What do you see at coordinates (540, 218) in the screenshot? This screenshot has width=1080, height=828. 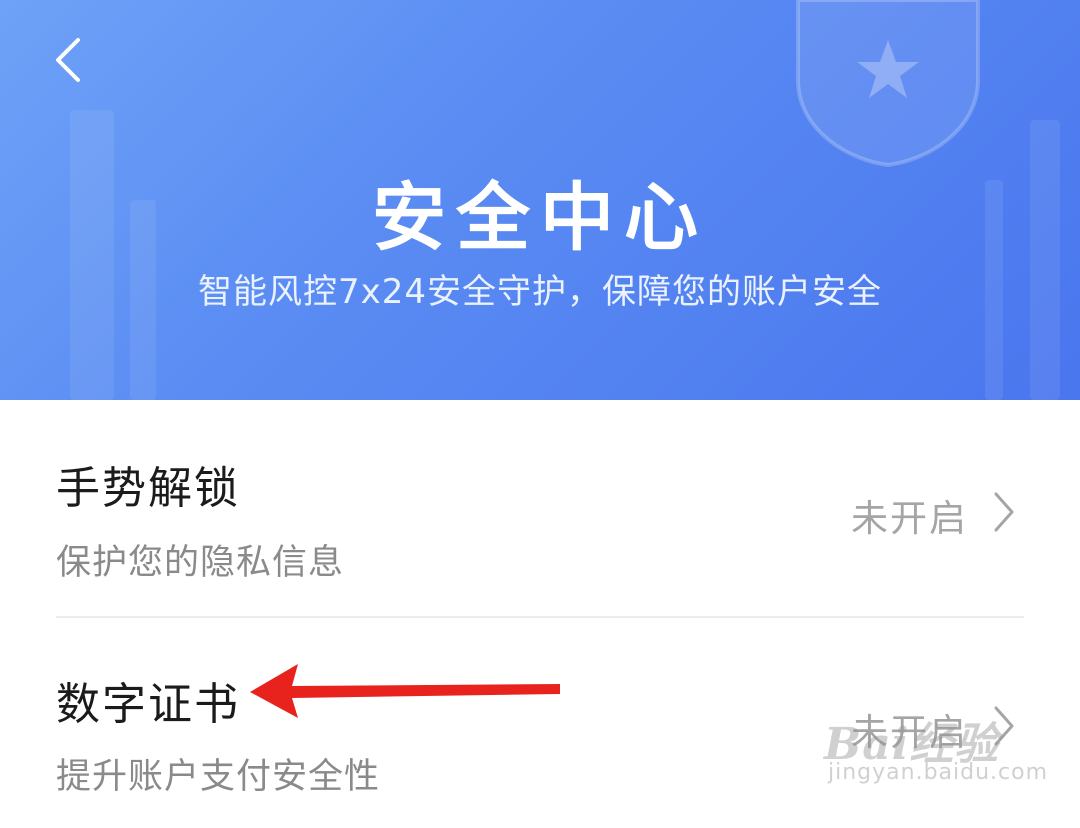 I see `page-title: 安全中心` at bounding box center [540, 218].